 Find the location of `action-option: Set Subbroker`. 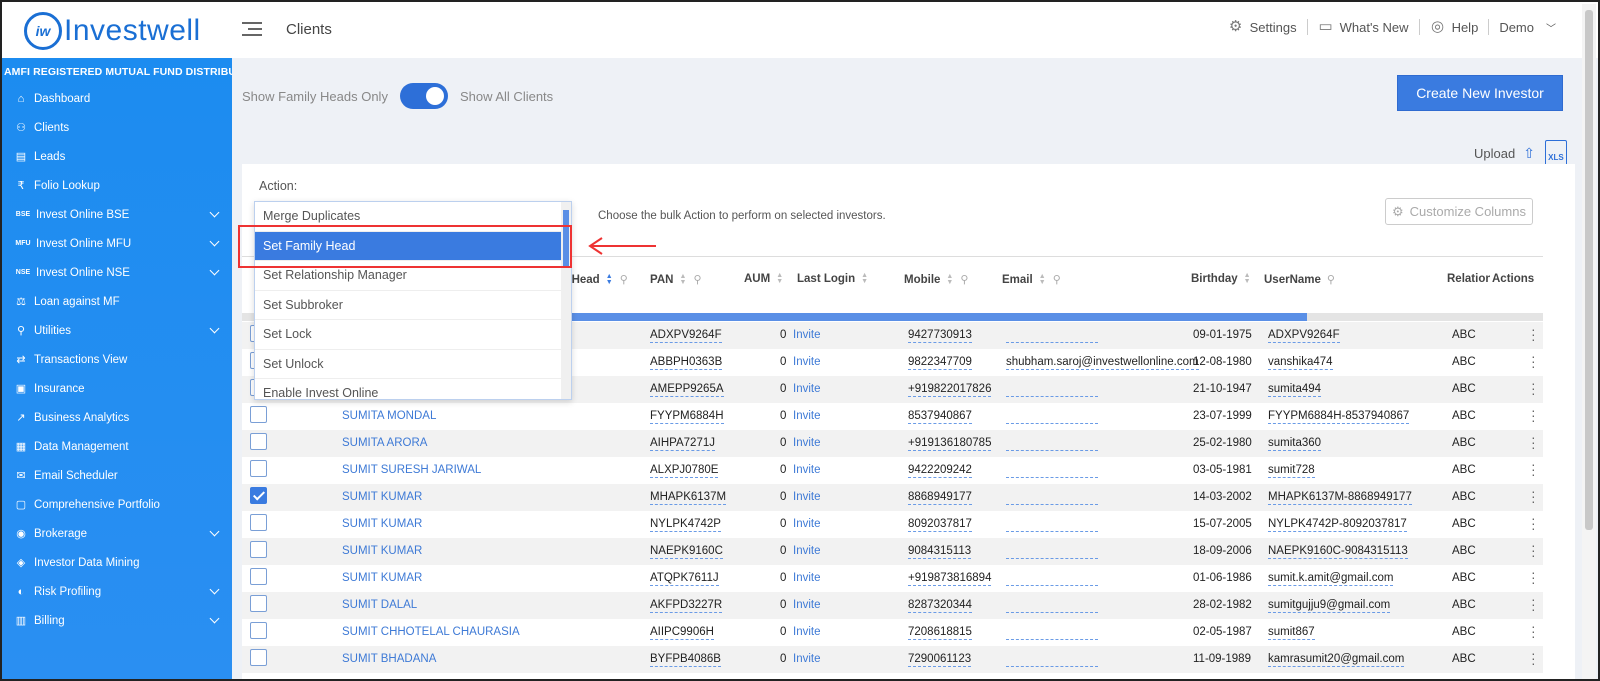

action-option: Set Subbroker is located at coordinates (413, 305).